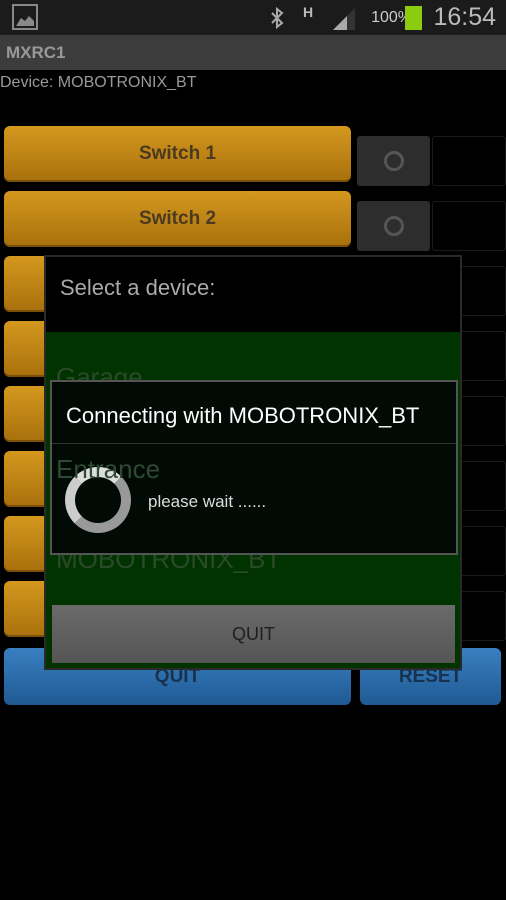 This screenshot has width=506, height=900. Describe the element at coordinates (25, 17) in the screenshot. I see `gallery-icon` at that location.